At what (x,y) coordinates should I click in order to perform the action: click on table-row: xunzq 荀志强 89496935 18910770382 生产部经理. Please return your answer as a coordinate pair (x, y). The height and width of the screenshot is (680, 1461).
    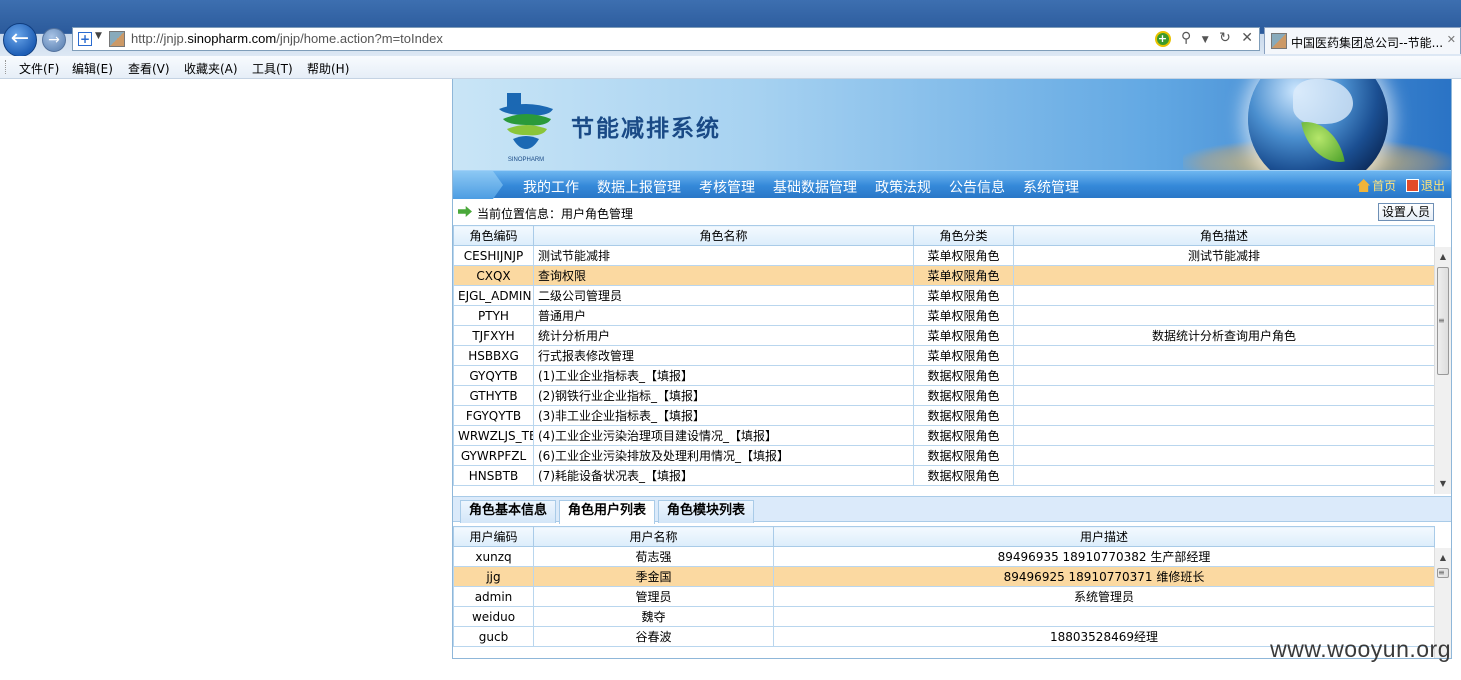
    Looking at the image, I should click on (944, 556).